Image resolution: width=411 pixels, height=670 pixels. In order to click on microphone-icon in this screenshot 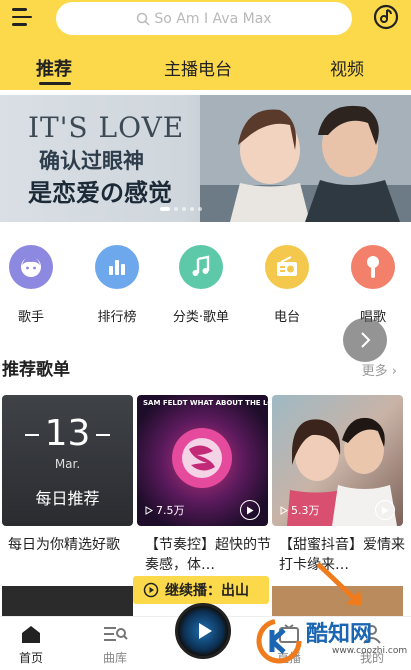, I will do `click(373, 267)`.